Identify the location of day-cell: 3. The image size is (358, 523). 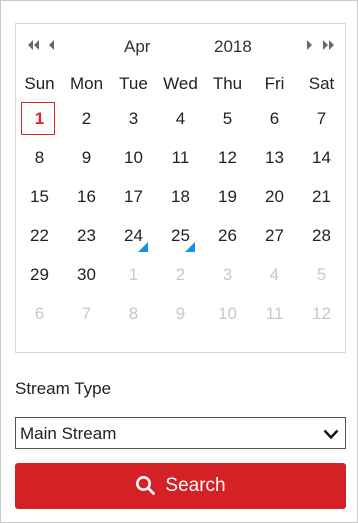
(133, 118).